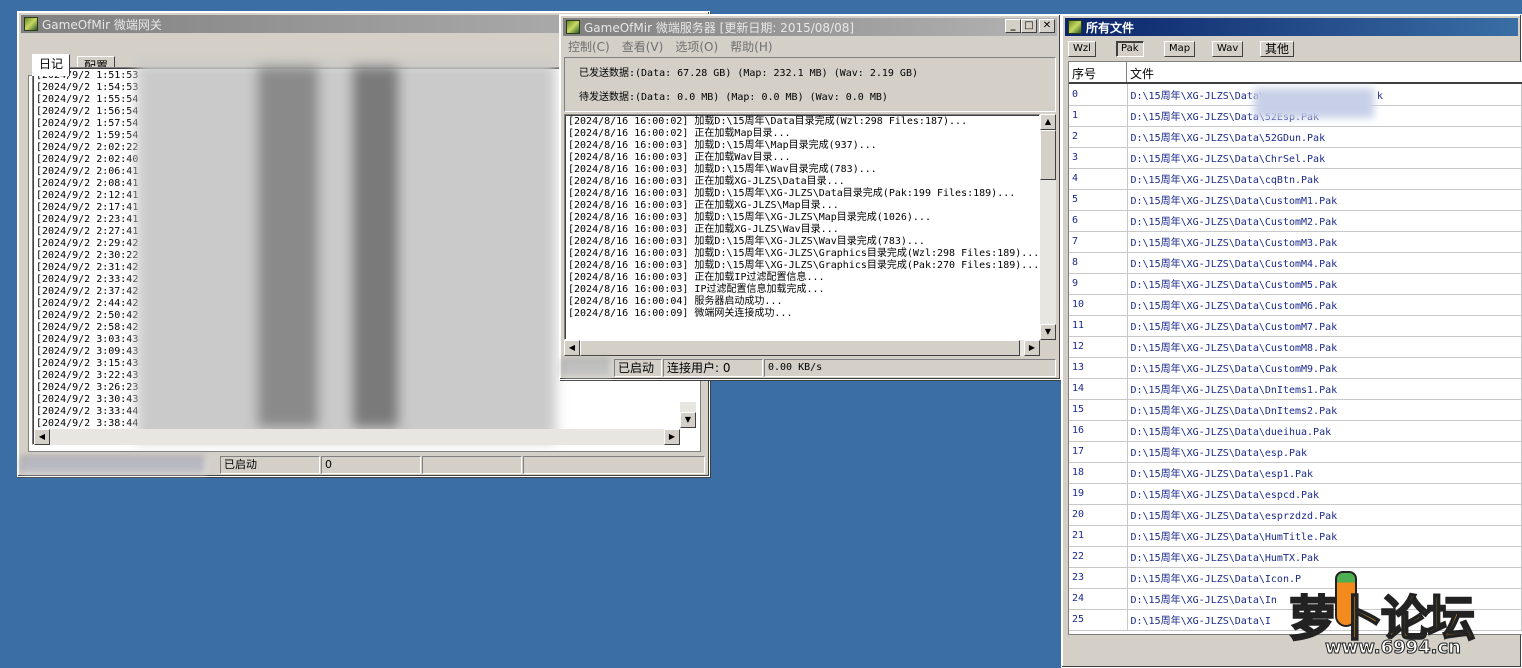 This screenshot has height=668, width=1522. I want to click on row-index: 11, so click(1098, 326).